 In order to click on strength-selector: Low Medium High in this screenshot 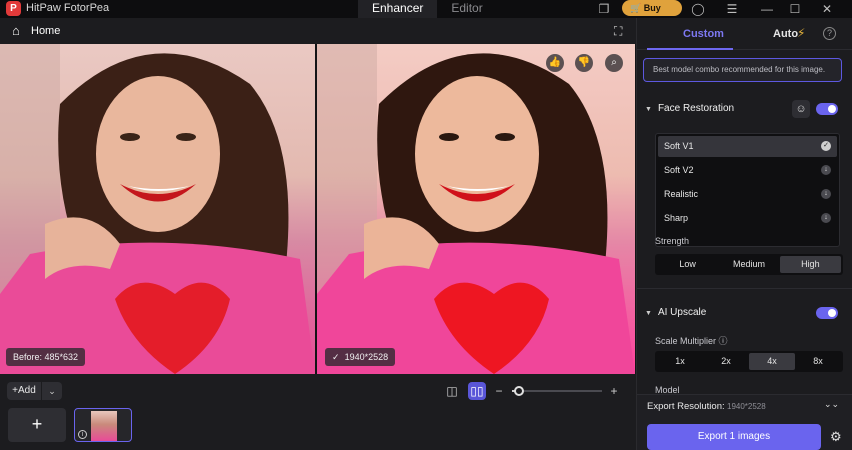, I will do `click(749, 264)`.